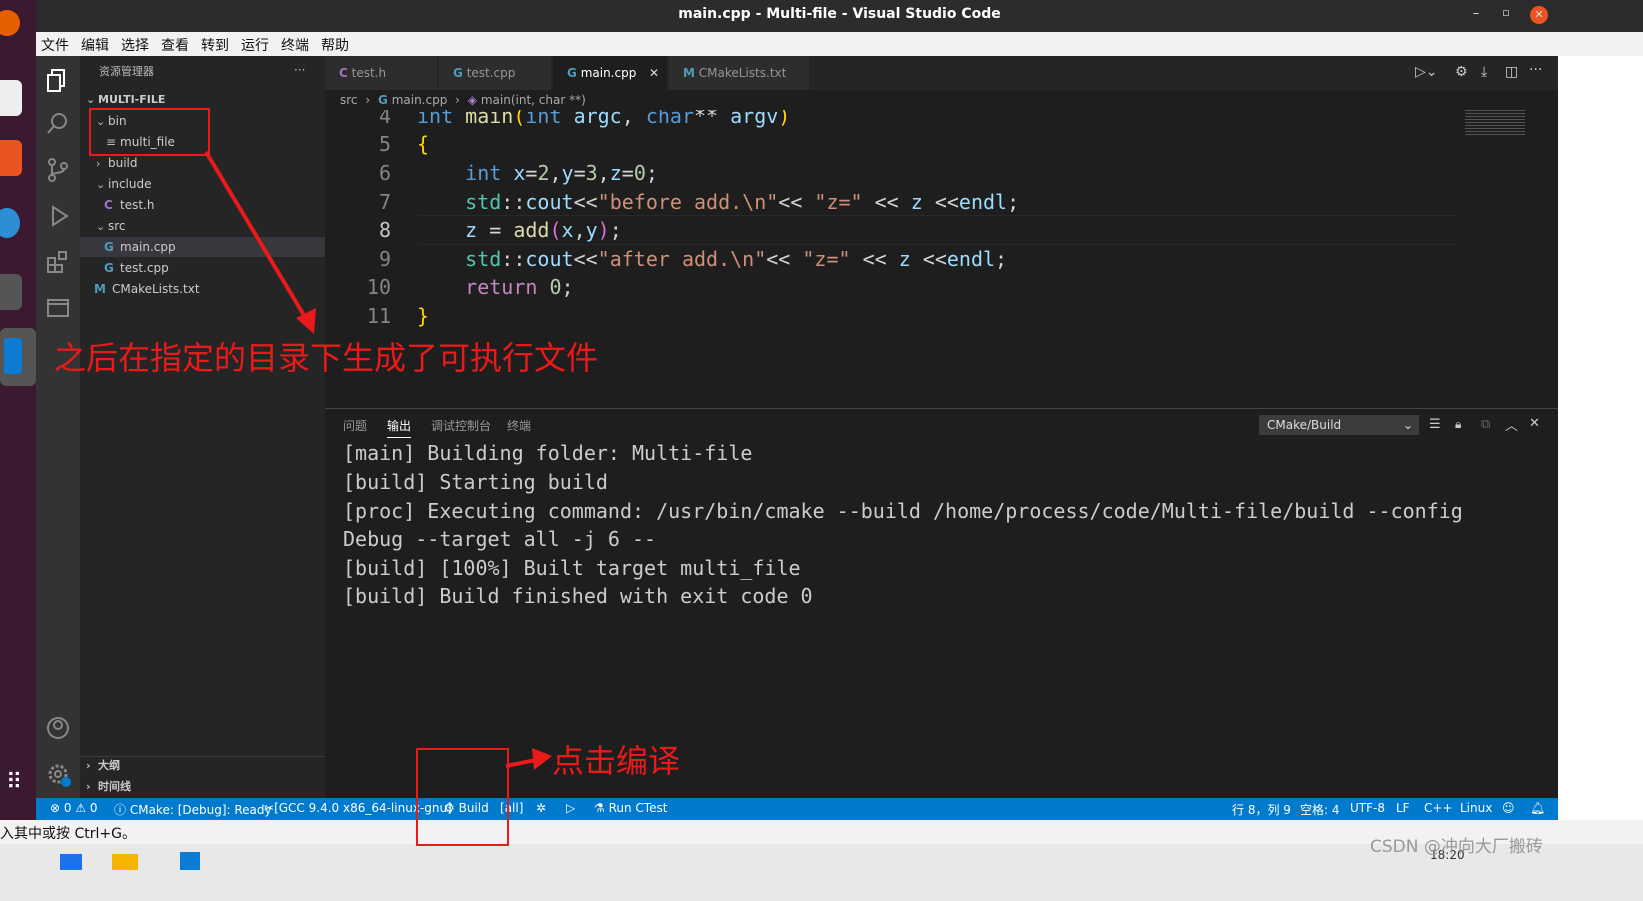 The width and height of the screenshot is (1643, 901). Describe the element at coordinates (378, 460) in the screenshot. I see `annotation-arrows` at that location.